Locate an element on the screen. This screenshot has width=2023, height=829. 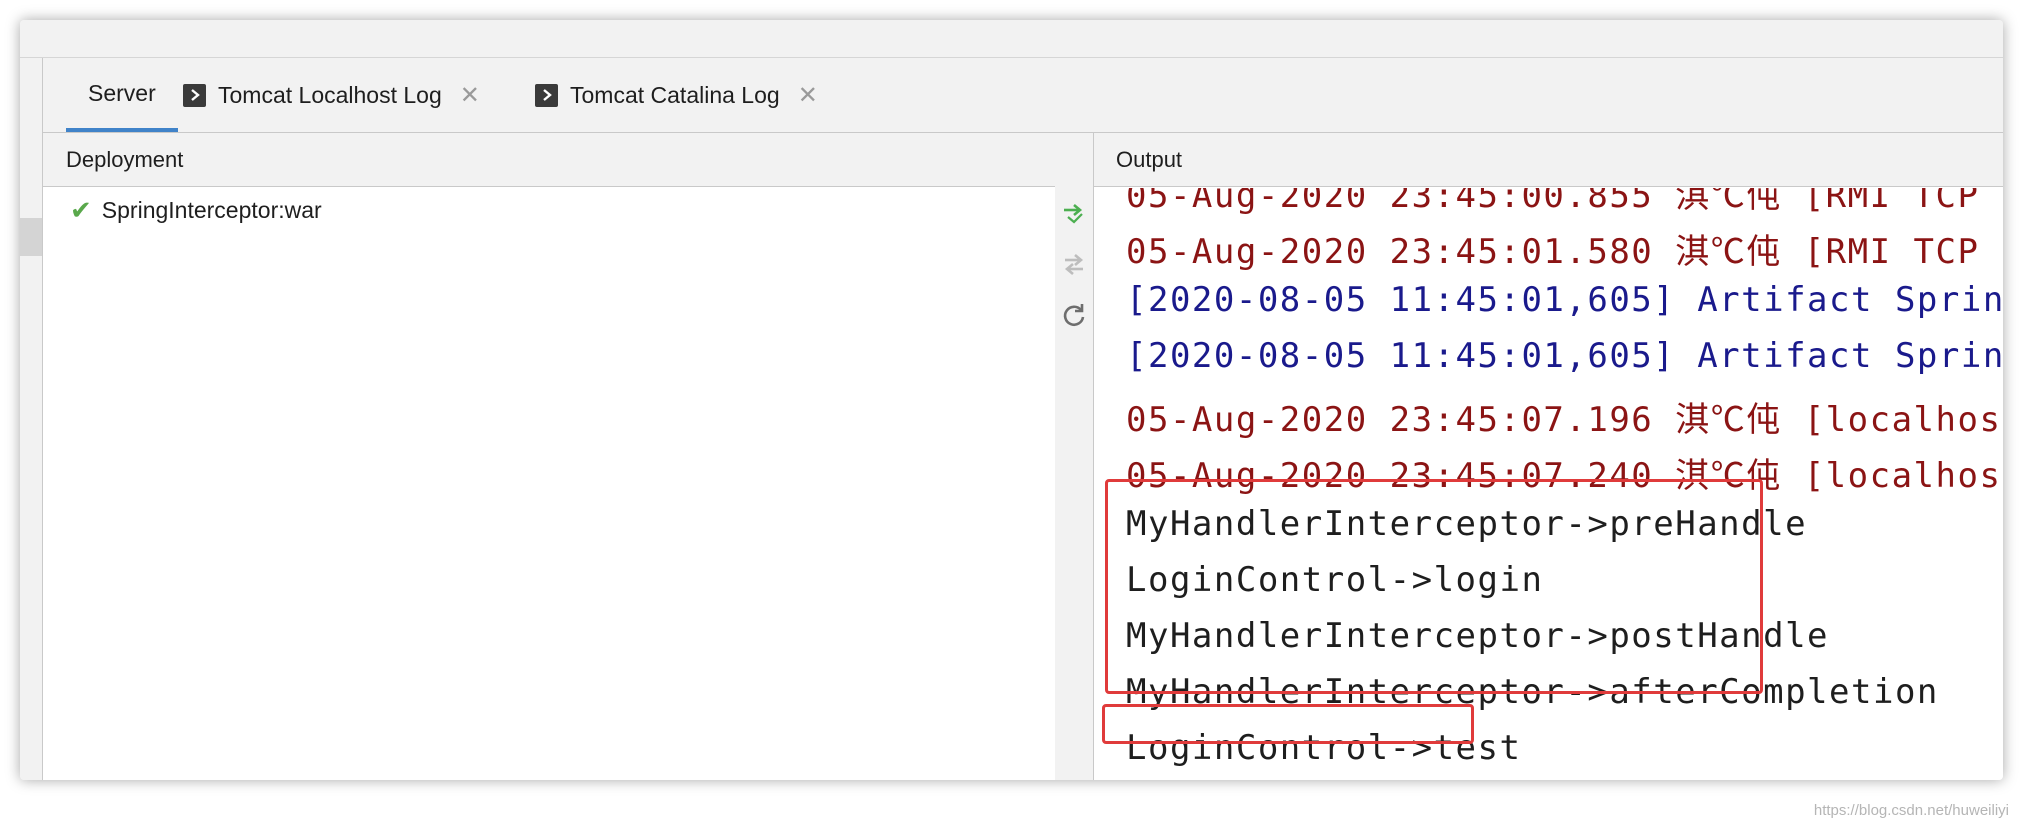
deployment-toolbar is located at coordinates (1074, 483).